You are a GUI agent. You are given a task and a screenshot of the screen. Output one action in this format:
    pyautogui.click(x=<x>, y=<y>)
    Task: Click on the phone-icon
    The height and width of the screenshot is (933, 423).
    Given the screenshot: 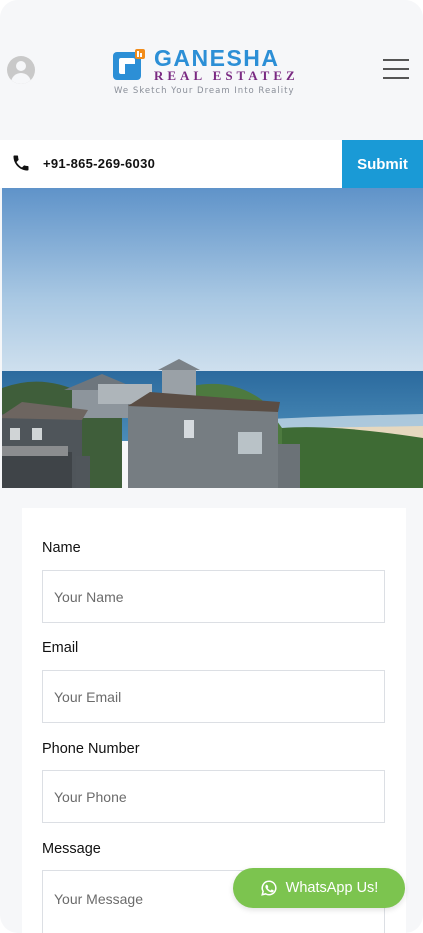 What is the action you would take?
    pyautogui.click(x=21, y=163)
    